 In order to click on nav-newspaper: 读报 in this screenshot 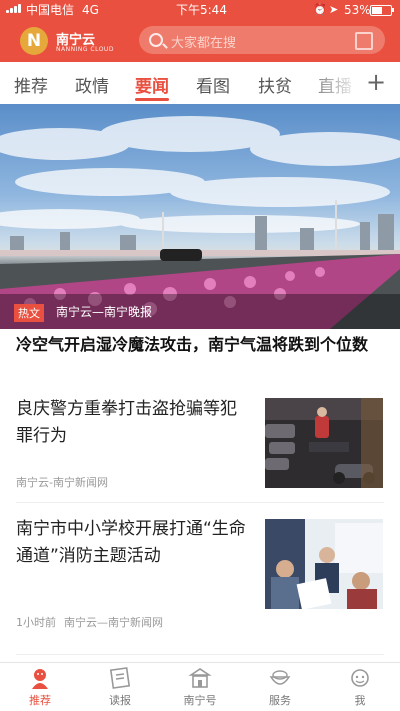, I will do `click(120, 687)`.